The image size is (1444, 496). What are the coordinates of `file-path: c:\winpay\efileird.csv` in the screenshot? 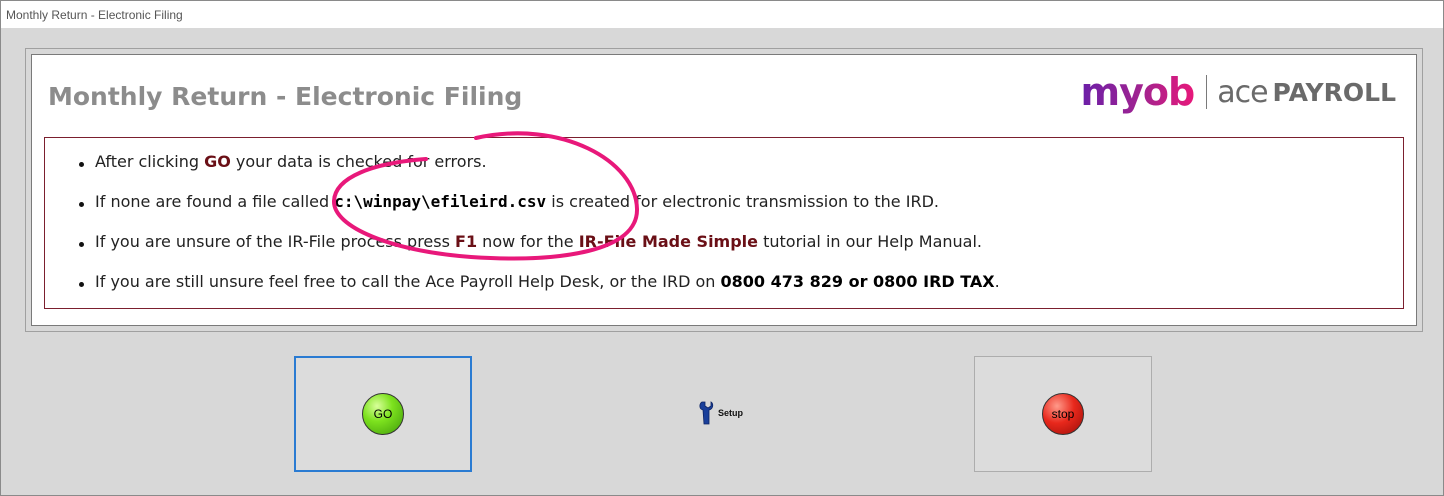 It's located at (440, 201).